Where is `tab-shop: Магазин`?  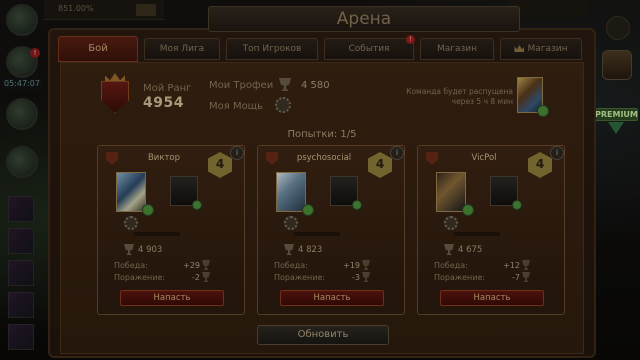
tab-shop: Магазин is located at coordinates (457, 49).